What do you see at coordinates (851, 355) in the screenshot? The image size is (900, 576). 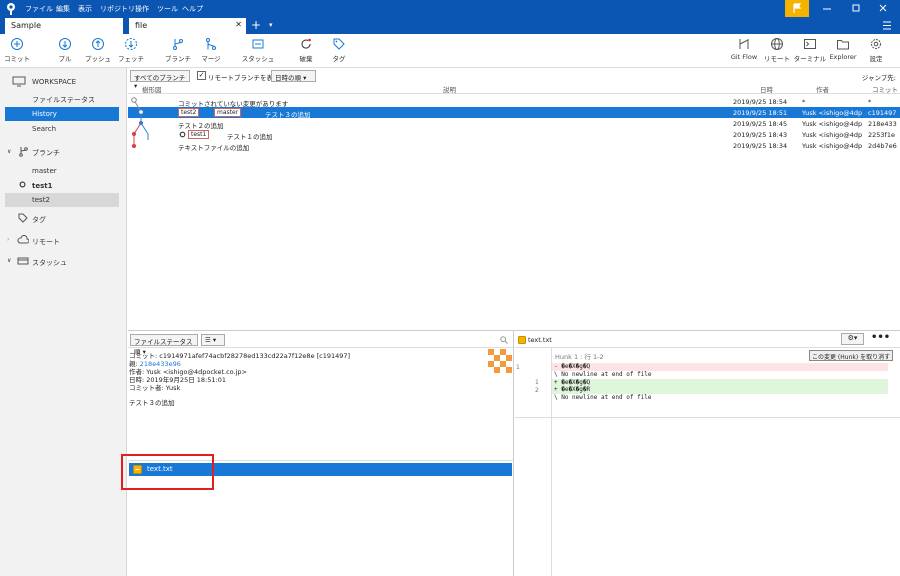 I see `discard-hunk-button: この変更 (Hunk) を取り消す` at bounding box center [851, 355].